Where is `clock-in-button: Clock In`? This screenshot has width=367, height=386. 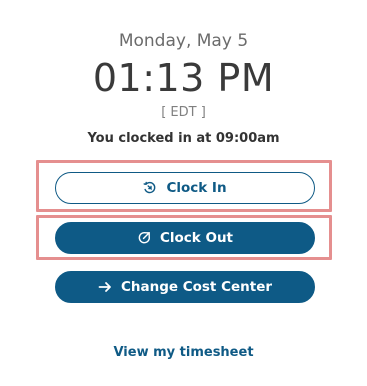
clock-in-button: Clock In is located at coordinates (185, 188).